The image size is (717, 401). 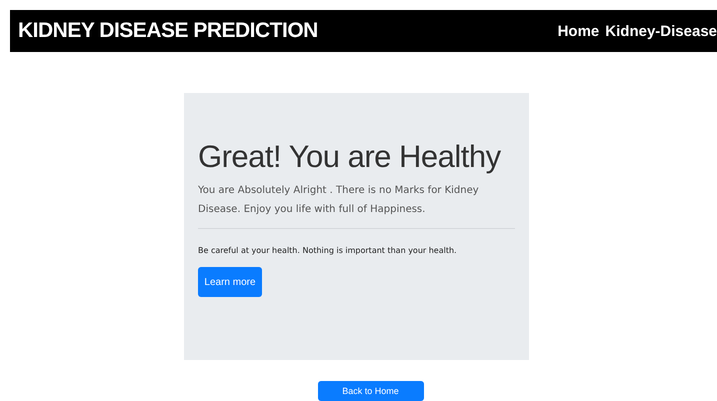 I want to click on result-message: You are Absolutely Alright . There is no Marks for Kidney Disease. Enjoy you life with full of Happiness., so click(x=339, y=200).